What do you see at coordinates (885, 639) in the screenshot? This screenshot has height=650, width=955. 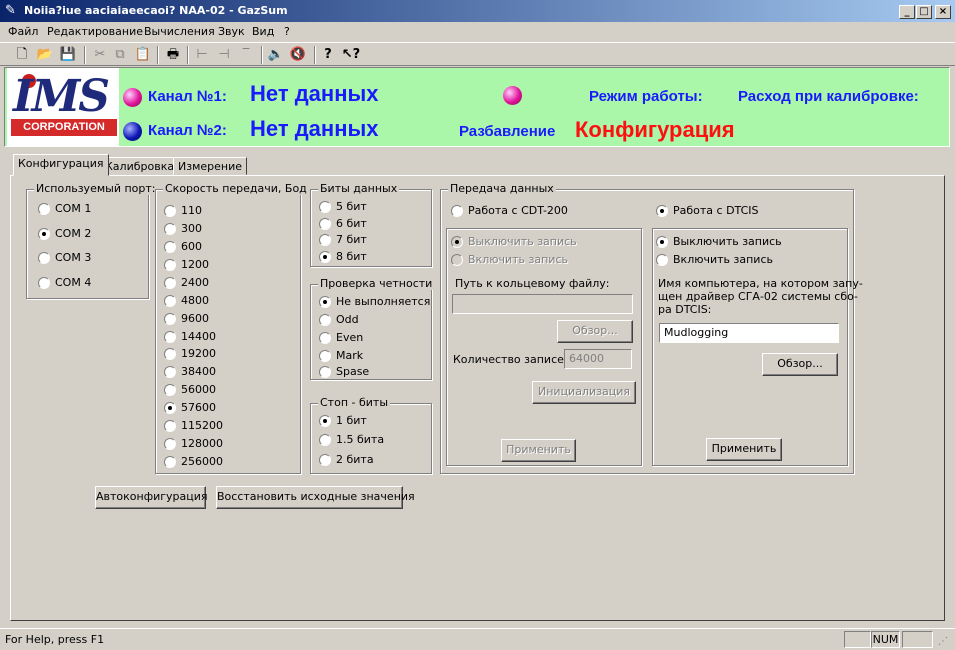 I see `status-pane-num: NUM` at bounding box center [885, 639].